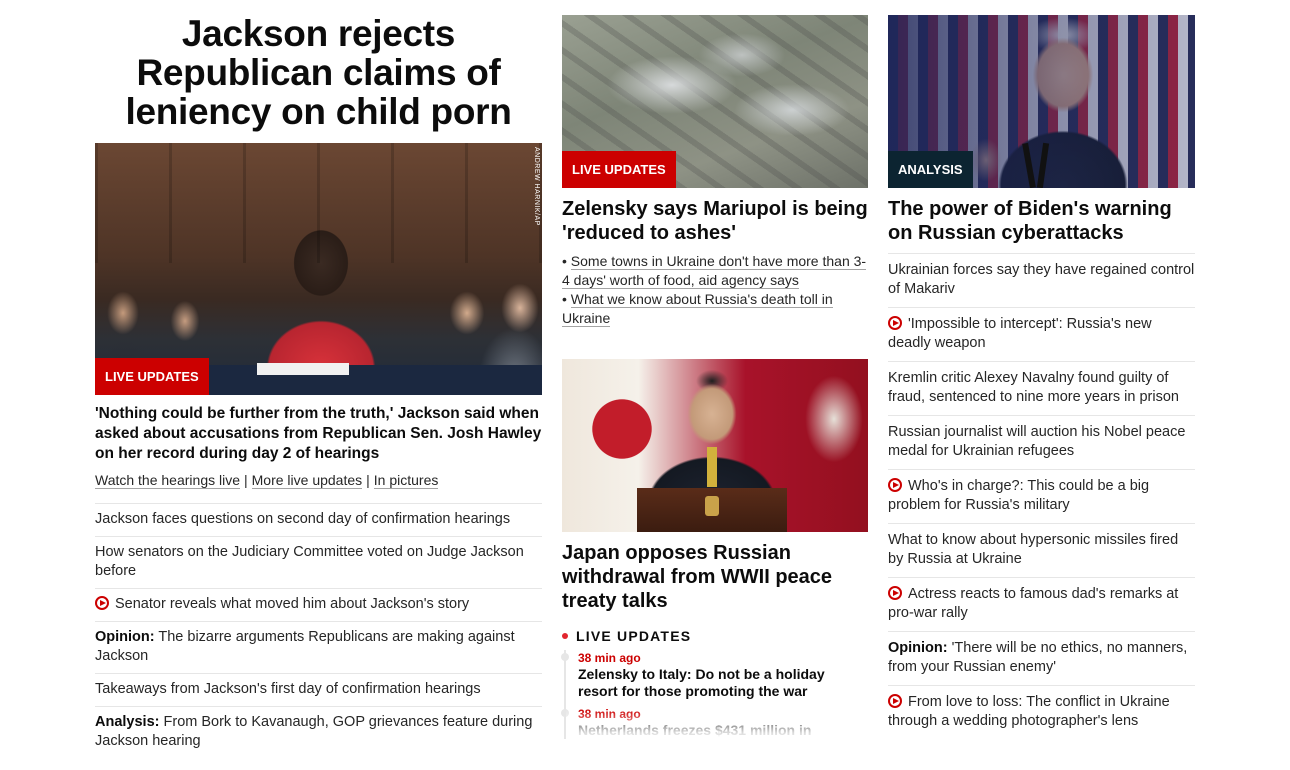  I want to click on in-pictures-link: In pictures, so click(406, 480).